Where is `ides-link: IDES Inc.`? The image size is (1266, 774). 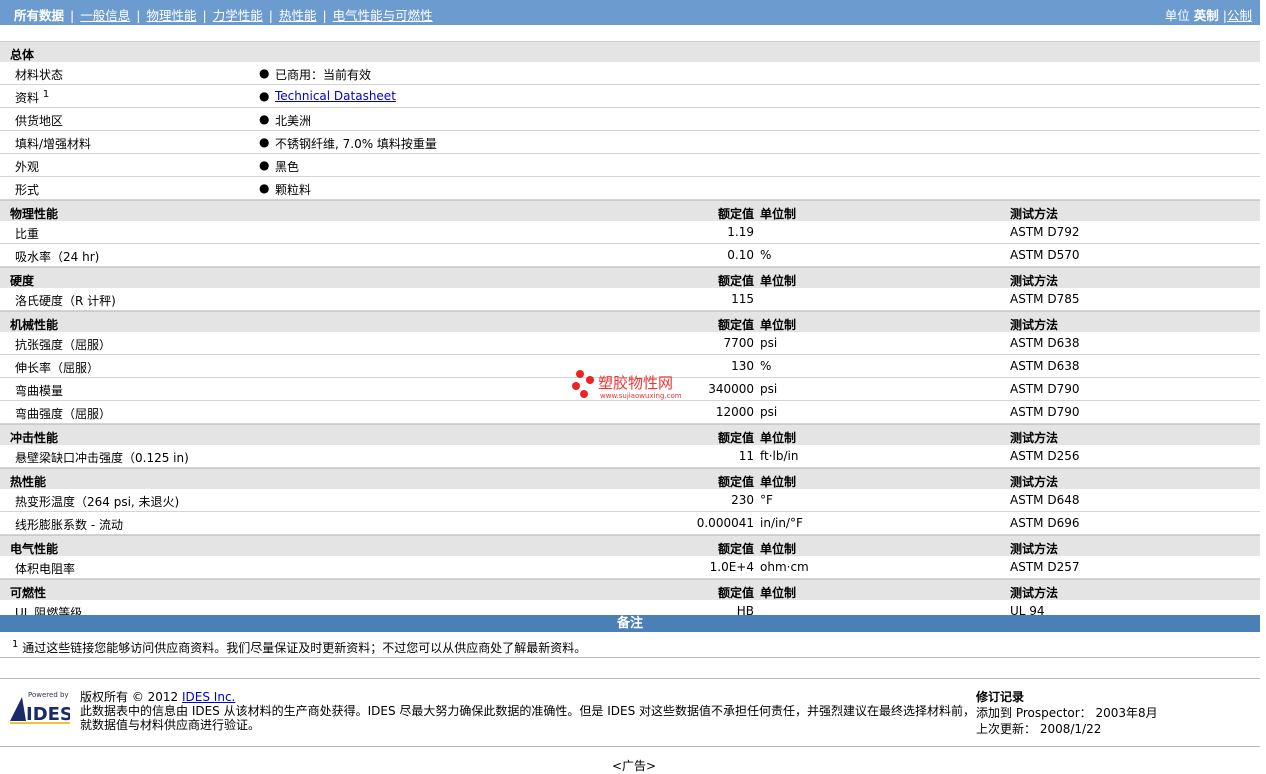 ides-link: IDES Inc. is located at coordinates (208, 697).